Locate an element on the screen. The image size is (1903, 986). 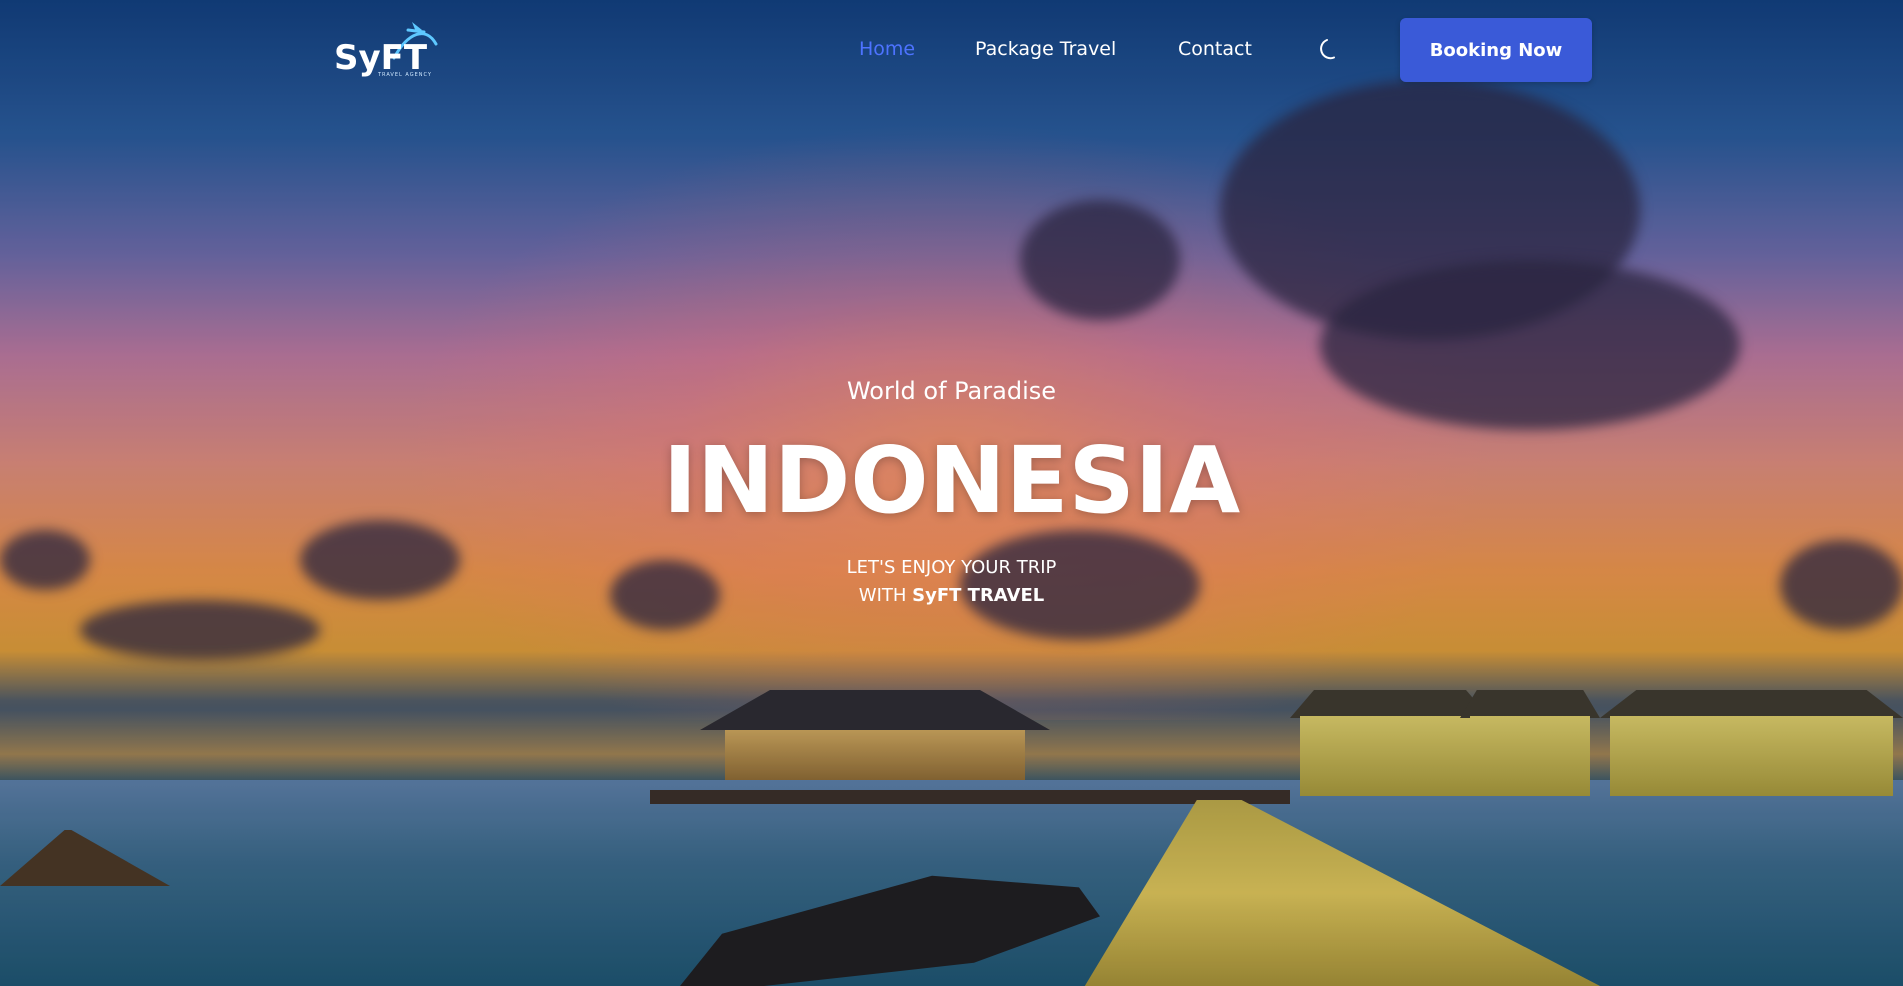
moon-icon is located at coordinates (1329, 50).